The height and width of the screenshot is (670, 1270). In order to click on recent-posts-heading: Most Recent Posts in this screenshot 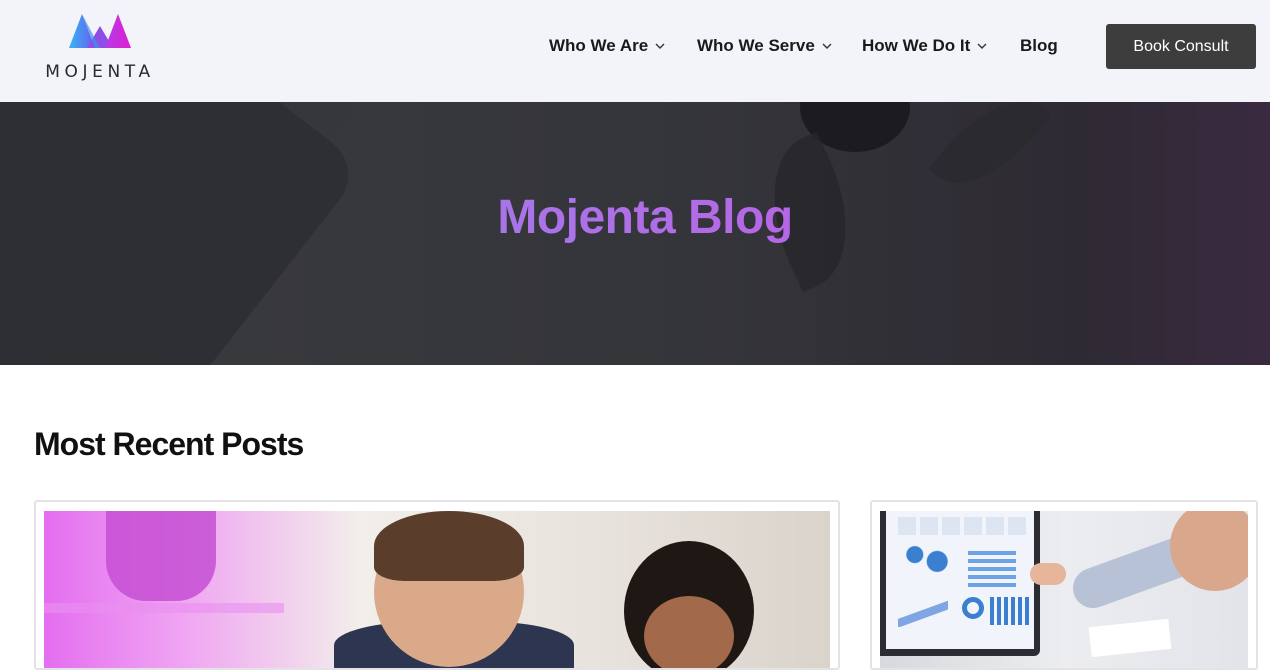, I will do `click(169, 444)`.